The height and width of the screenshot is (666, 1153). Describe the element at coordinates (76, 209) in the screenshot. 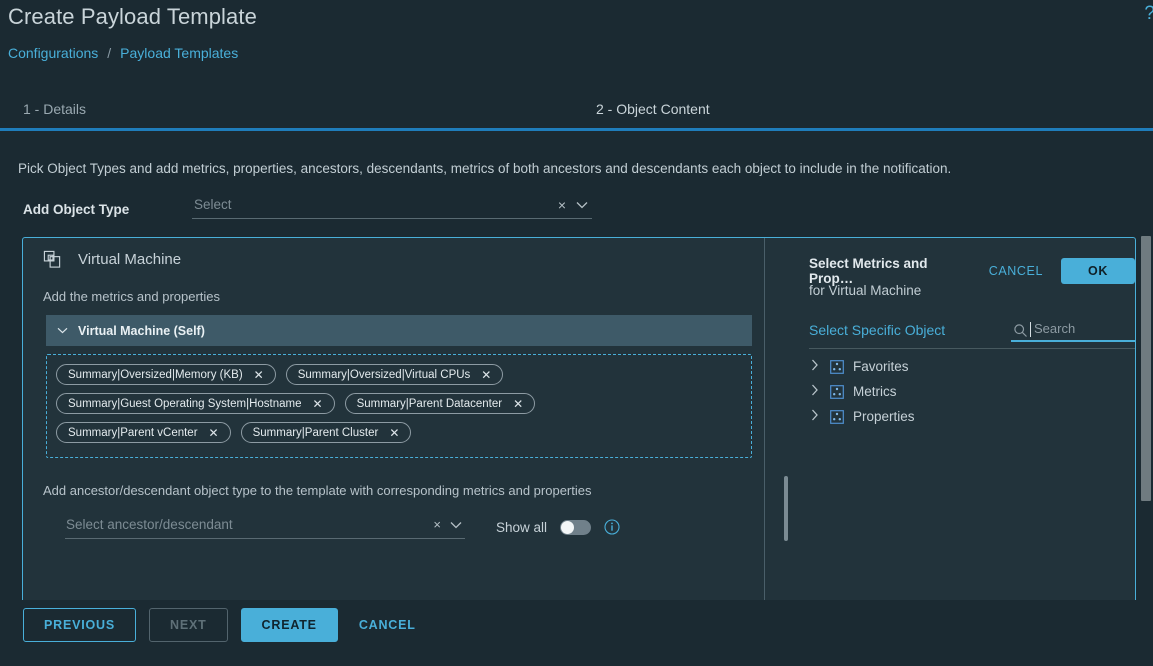

I see `add-object-type-label: Add Object Type` at that location.